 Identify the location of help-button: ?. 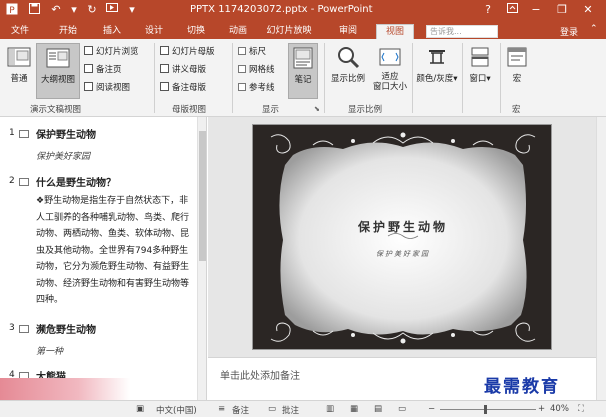
(488, 9).